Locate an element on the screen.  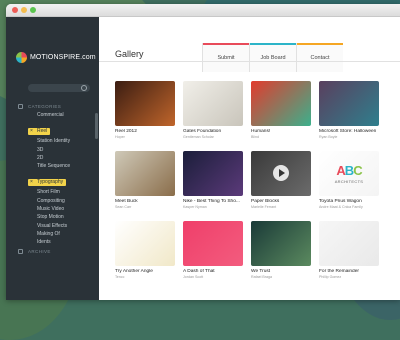
minimize-window-button is located at coordinates (24, 10).